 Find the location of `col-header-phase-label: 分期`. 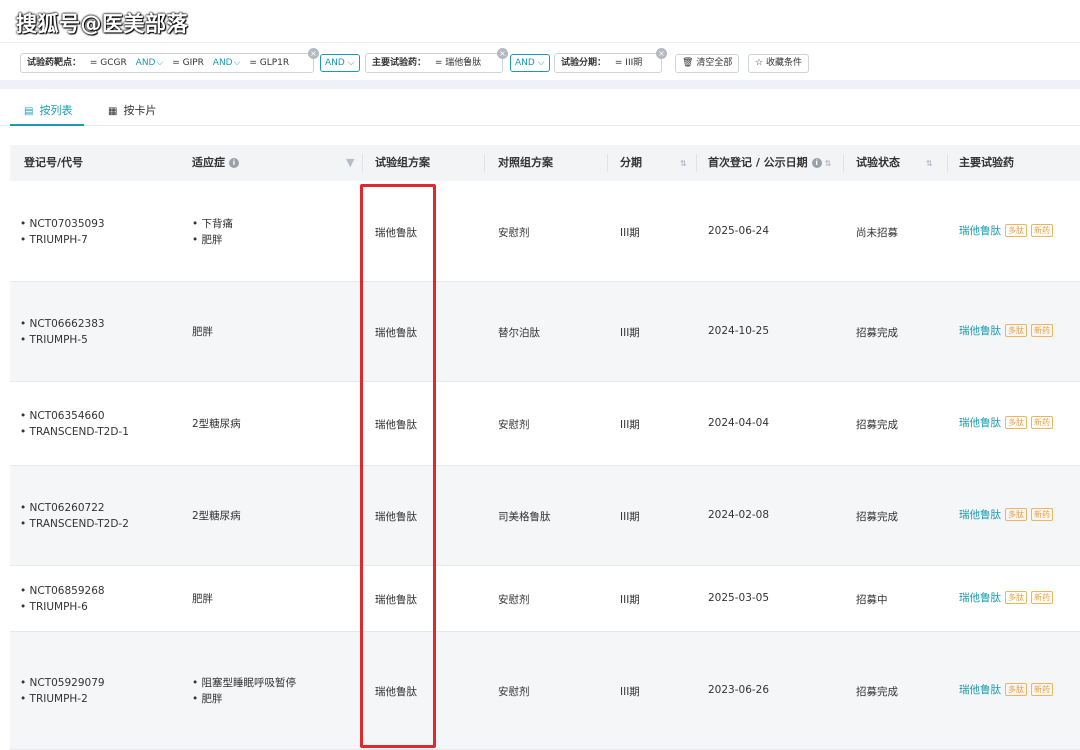

col-header-phase-label: 分期 is located at coordinates (631, 162).